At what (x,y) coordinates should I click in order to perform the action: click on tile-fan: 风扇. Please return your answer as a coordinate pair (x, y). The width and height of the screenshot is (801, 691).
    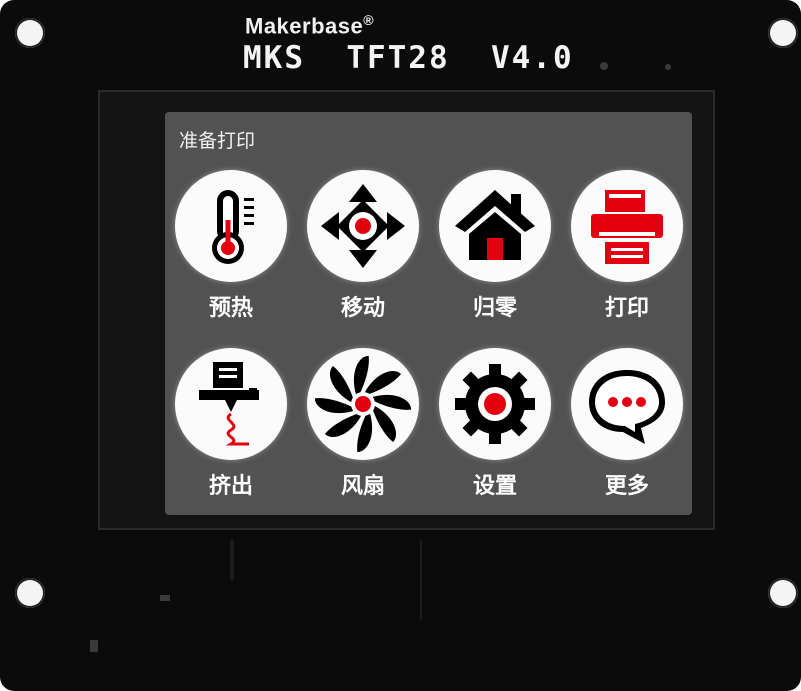
    Looking at the image, I should click on (363, 423).